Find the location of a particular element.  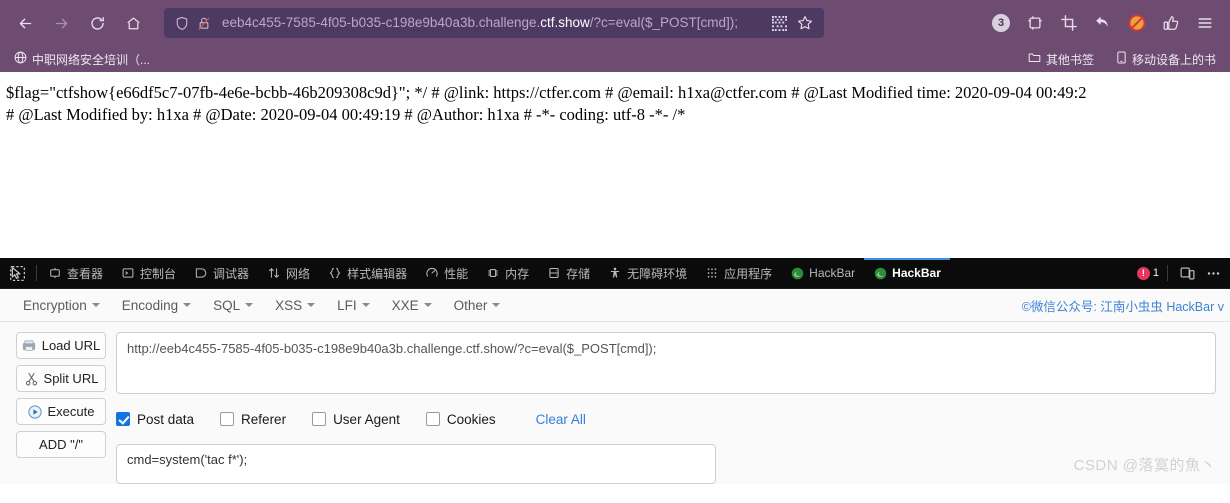

devtools-toolbar-right: ! 1 is located at coordinates (1183, 273).